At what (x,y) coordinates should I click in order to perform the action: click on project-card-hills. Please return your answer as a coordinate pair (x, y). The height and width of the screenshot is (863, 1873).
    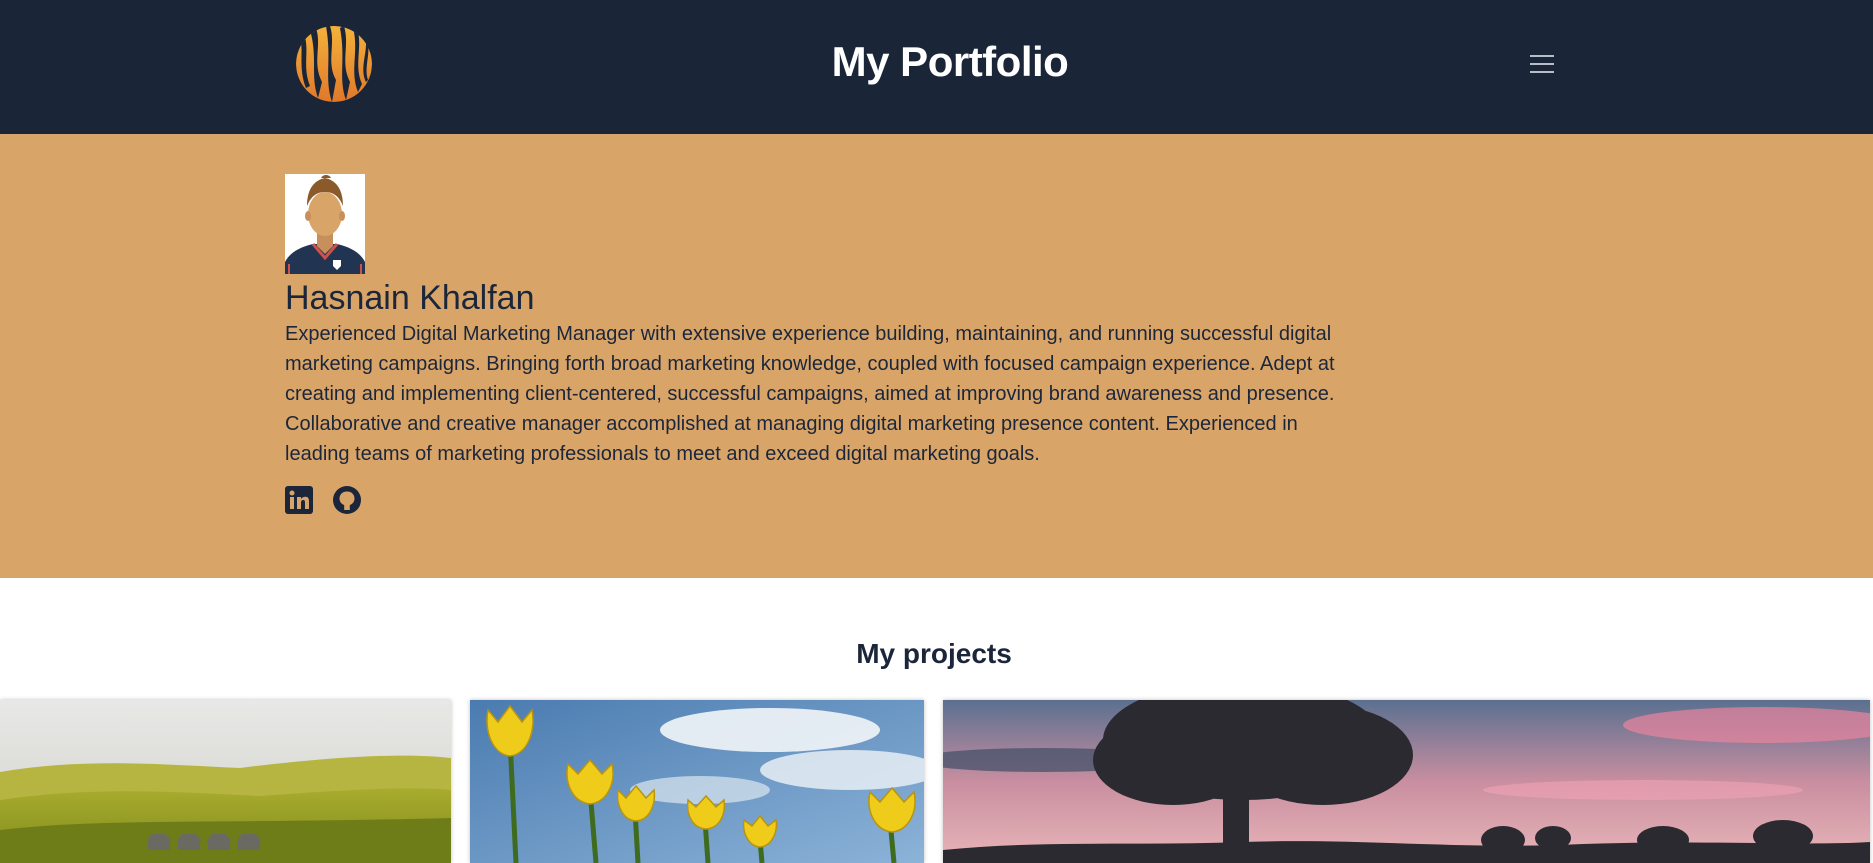
    Looking at the image, I should click on (225, 781).